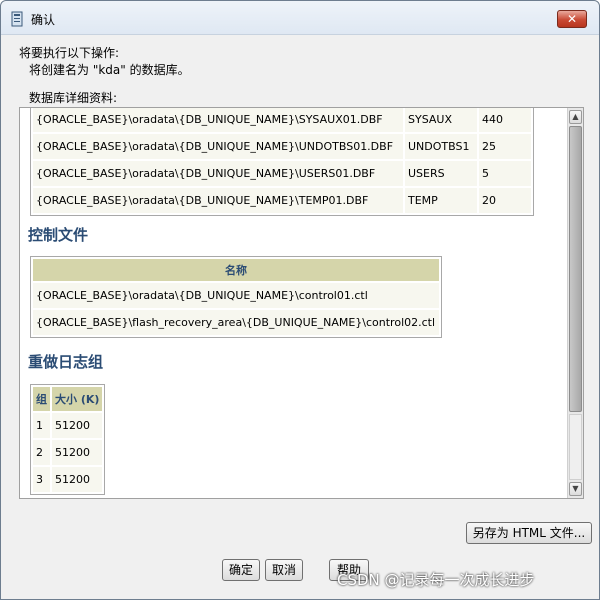  What do you see at coordinates (41, 479) in the screenshot?
I see `redo-group: 3` at bounding box center [41, 479].